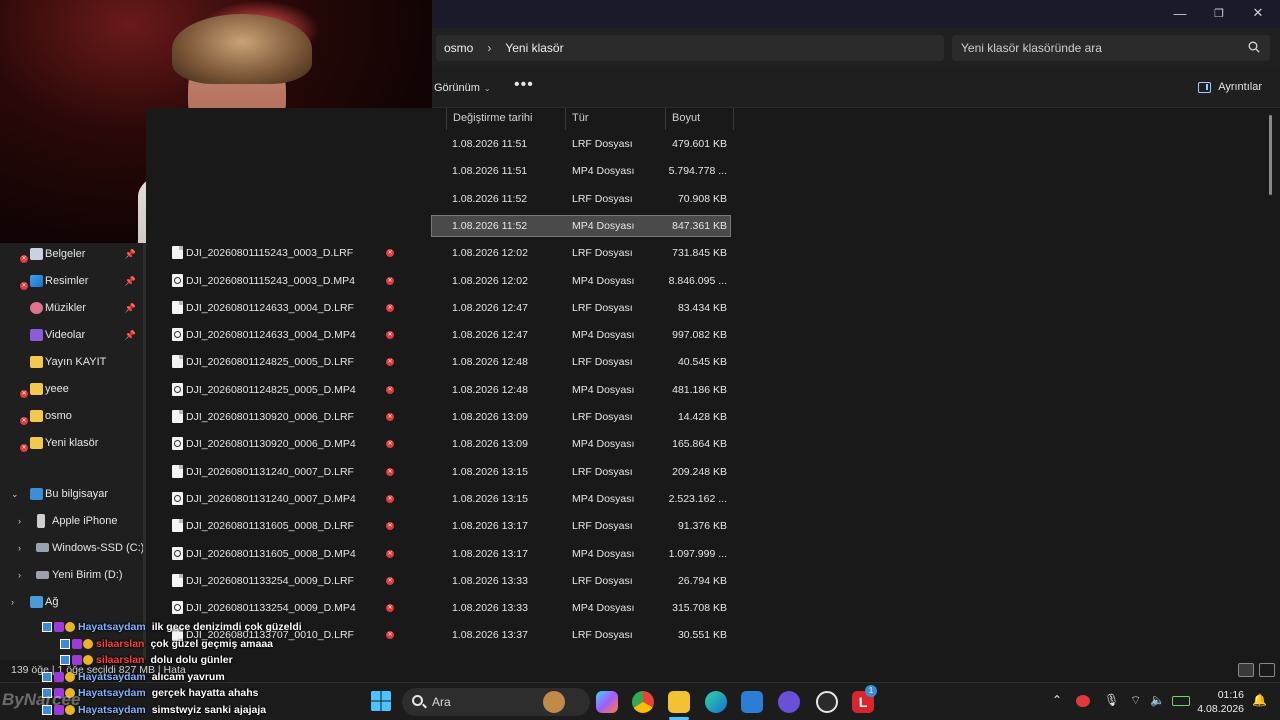 This screenshot has height=720, width=1280. What do you see at coordinates (702, 635) in the screenshot?
I see `file-size: 30.551 KB` at bounding box center [702, 635].